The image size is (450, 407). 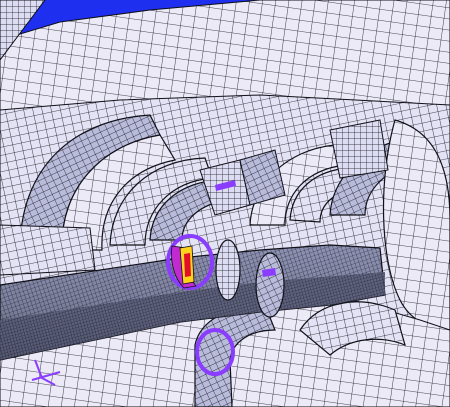 What do you see at coordinates (270, 285) in the screenshot?
I see `shaft-collar` at bounding box center [270, 285].